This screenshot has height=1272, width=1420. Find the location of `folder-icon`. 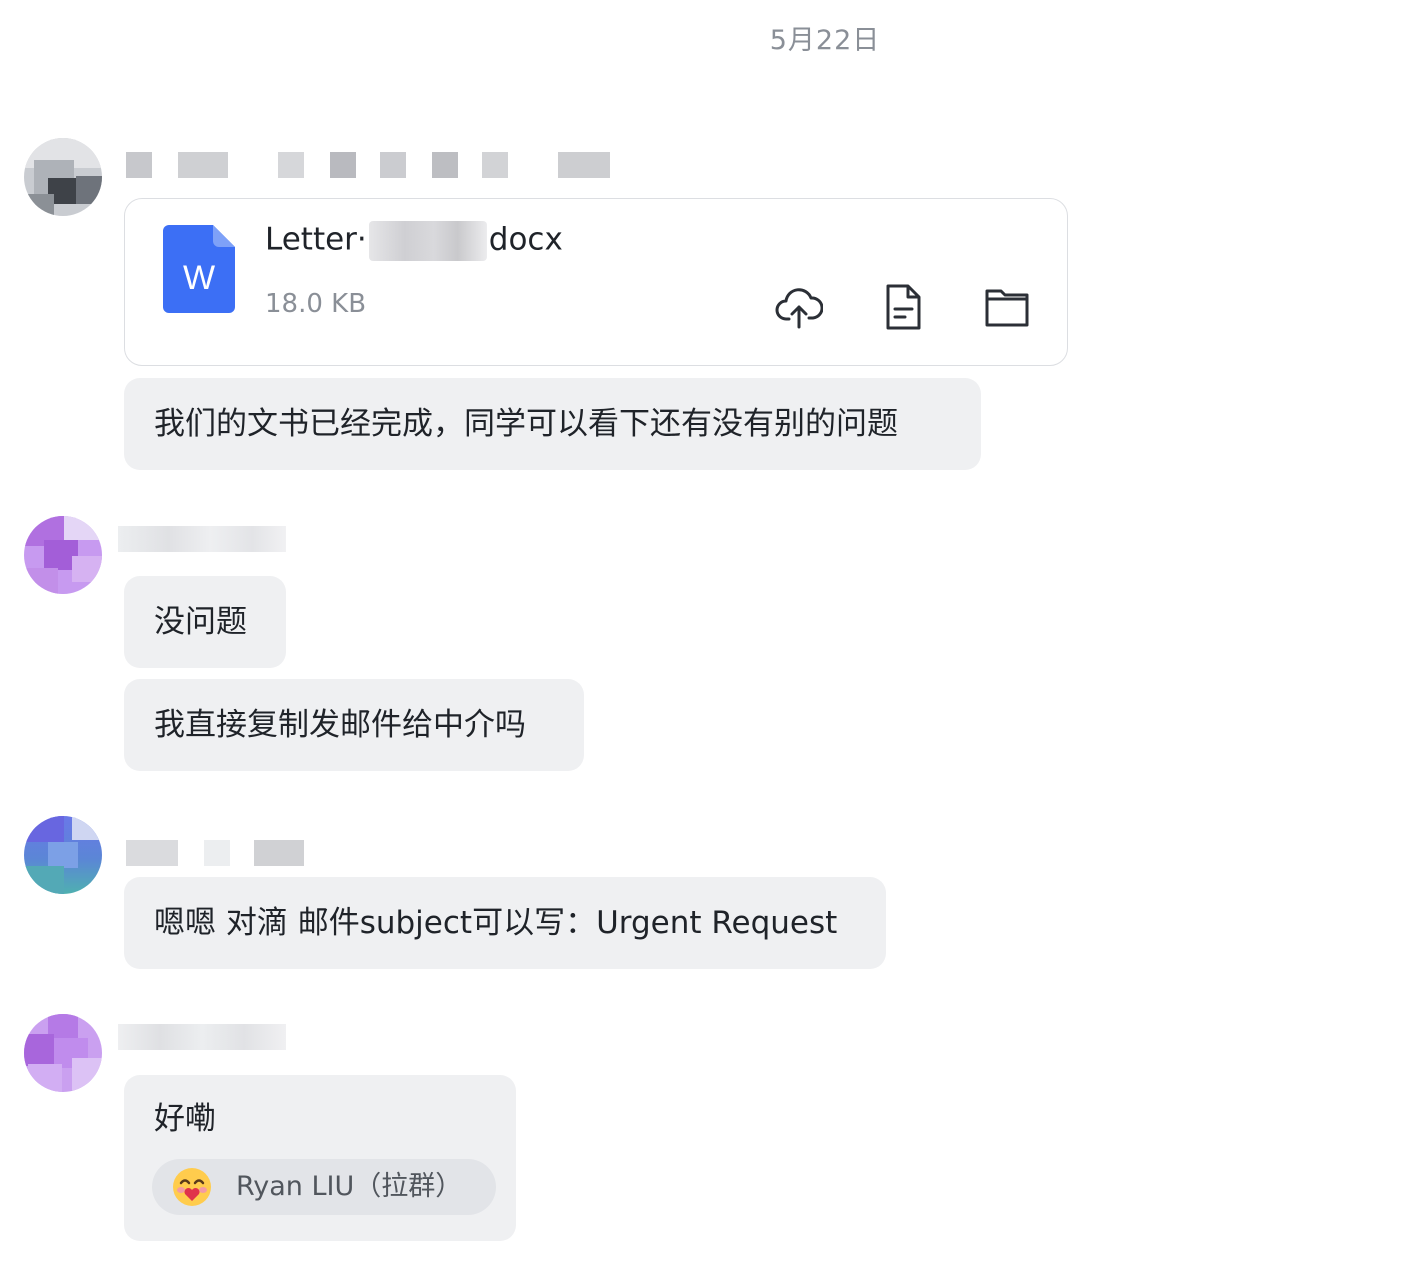

folder-icon is located at coordinates (1007, 307).